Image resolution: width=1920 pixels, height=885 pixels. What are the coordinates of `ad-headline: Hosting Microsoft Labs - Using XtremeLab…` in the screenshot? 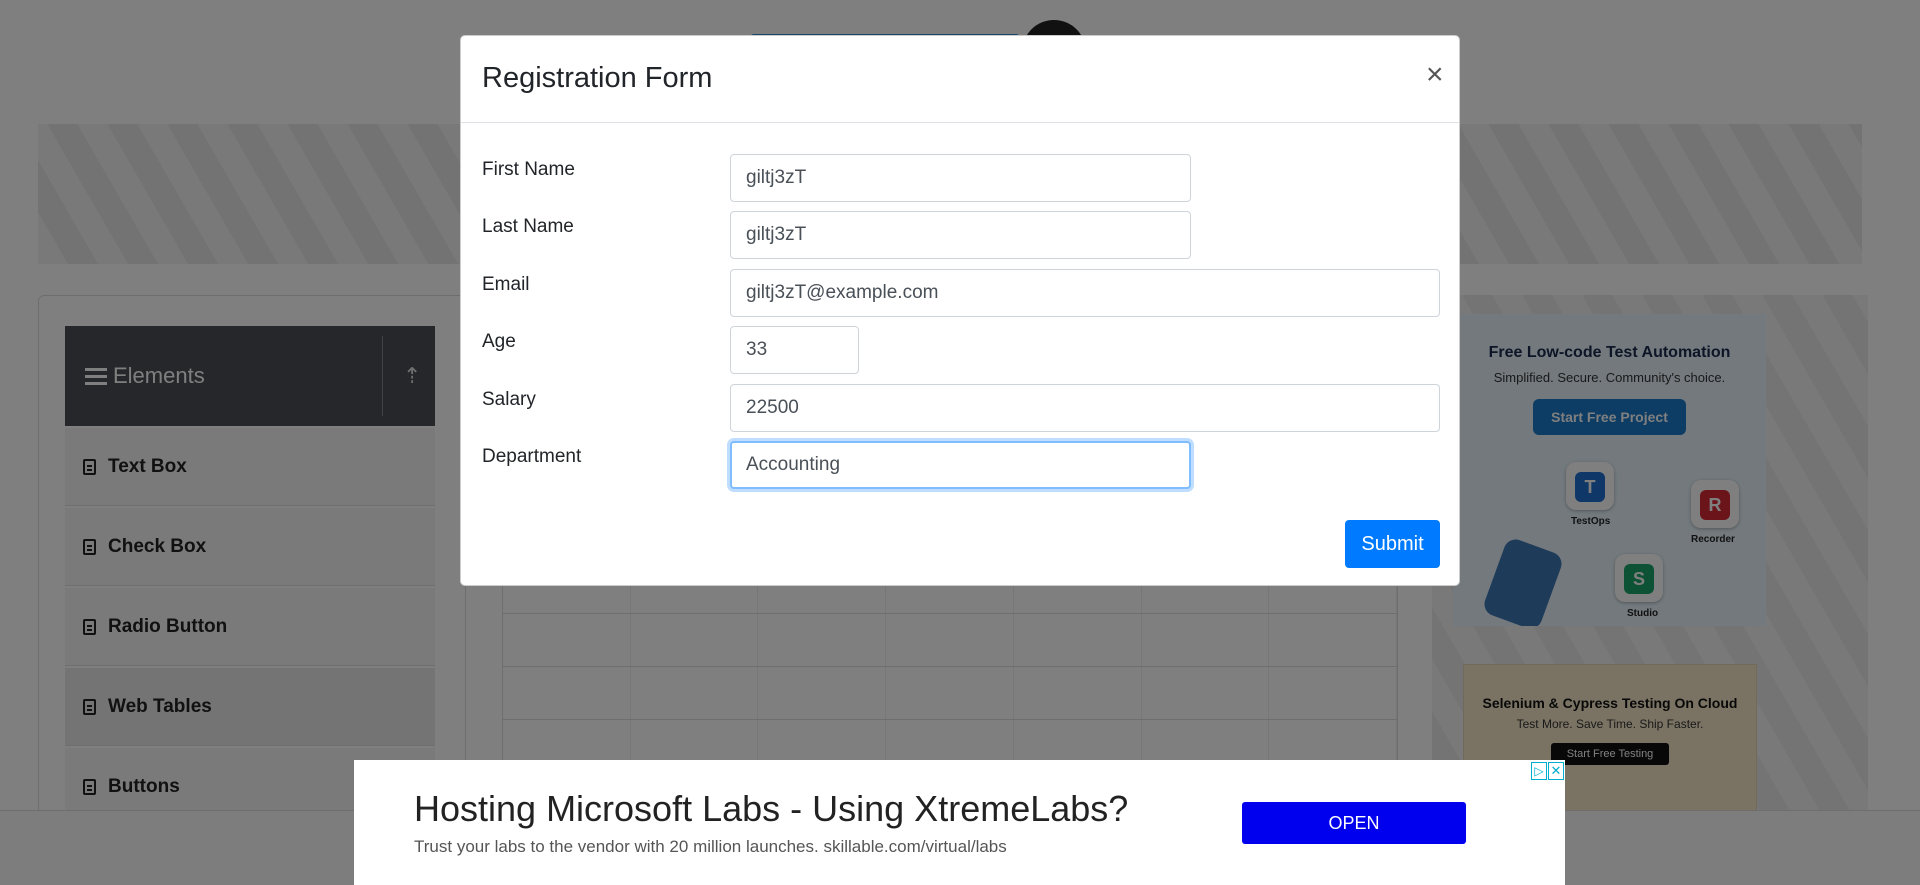 It's located at (771, 809).